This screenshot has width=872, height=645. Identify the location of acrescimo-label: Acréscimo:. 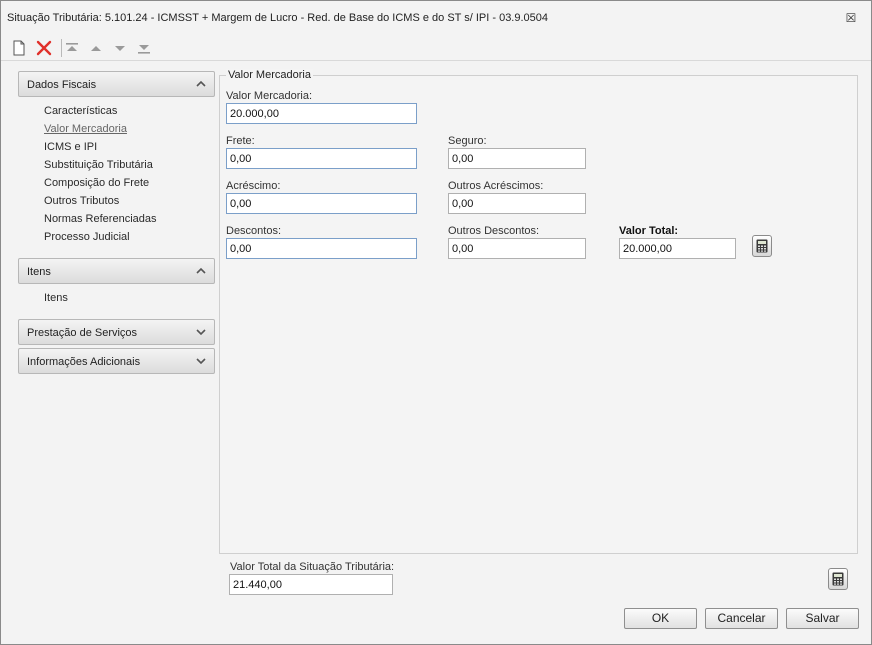
(253, 186).